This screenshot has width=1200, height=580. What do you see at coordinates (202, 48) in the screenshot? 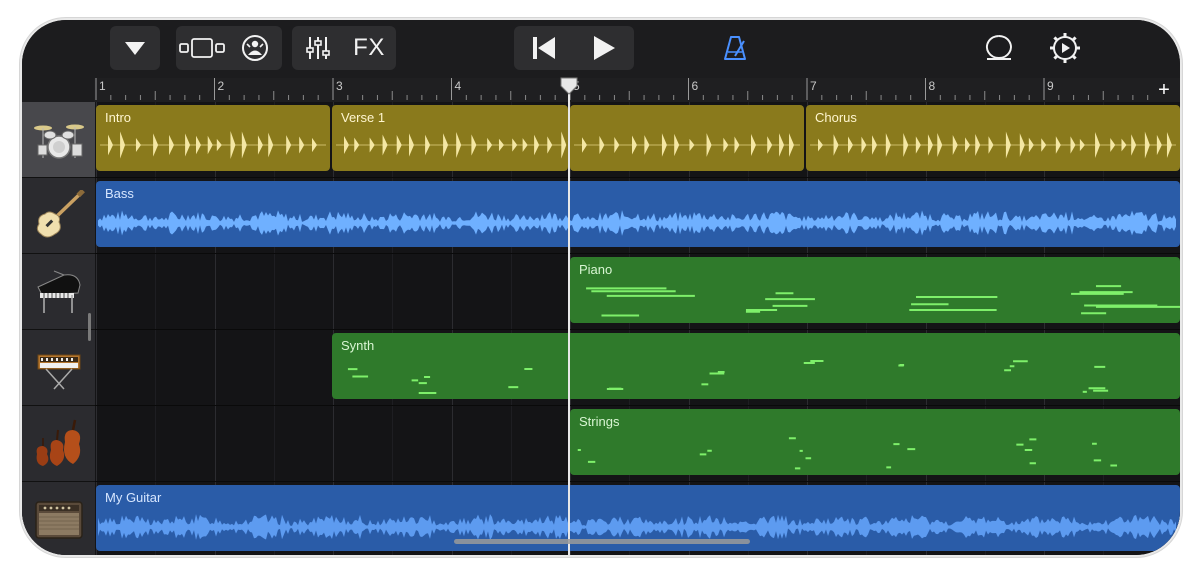
I see `tracks-view-button` at bounding box center [202, 48].